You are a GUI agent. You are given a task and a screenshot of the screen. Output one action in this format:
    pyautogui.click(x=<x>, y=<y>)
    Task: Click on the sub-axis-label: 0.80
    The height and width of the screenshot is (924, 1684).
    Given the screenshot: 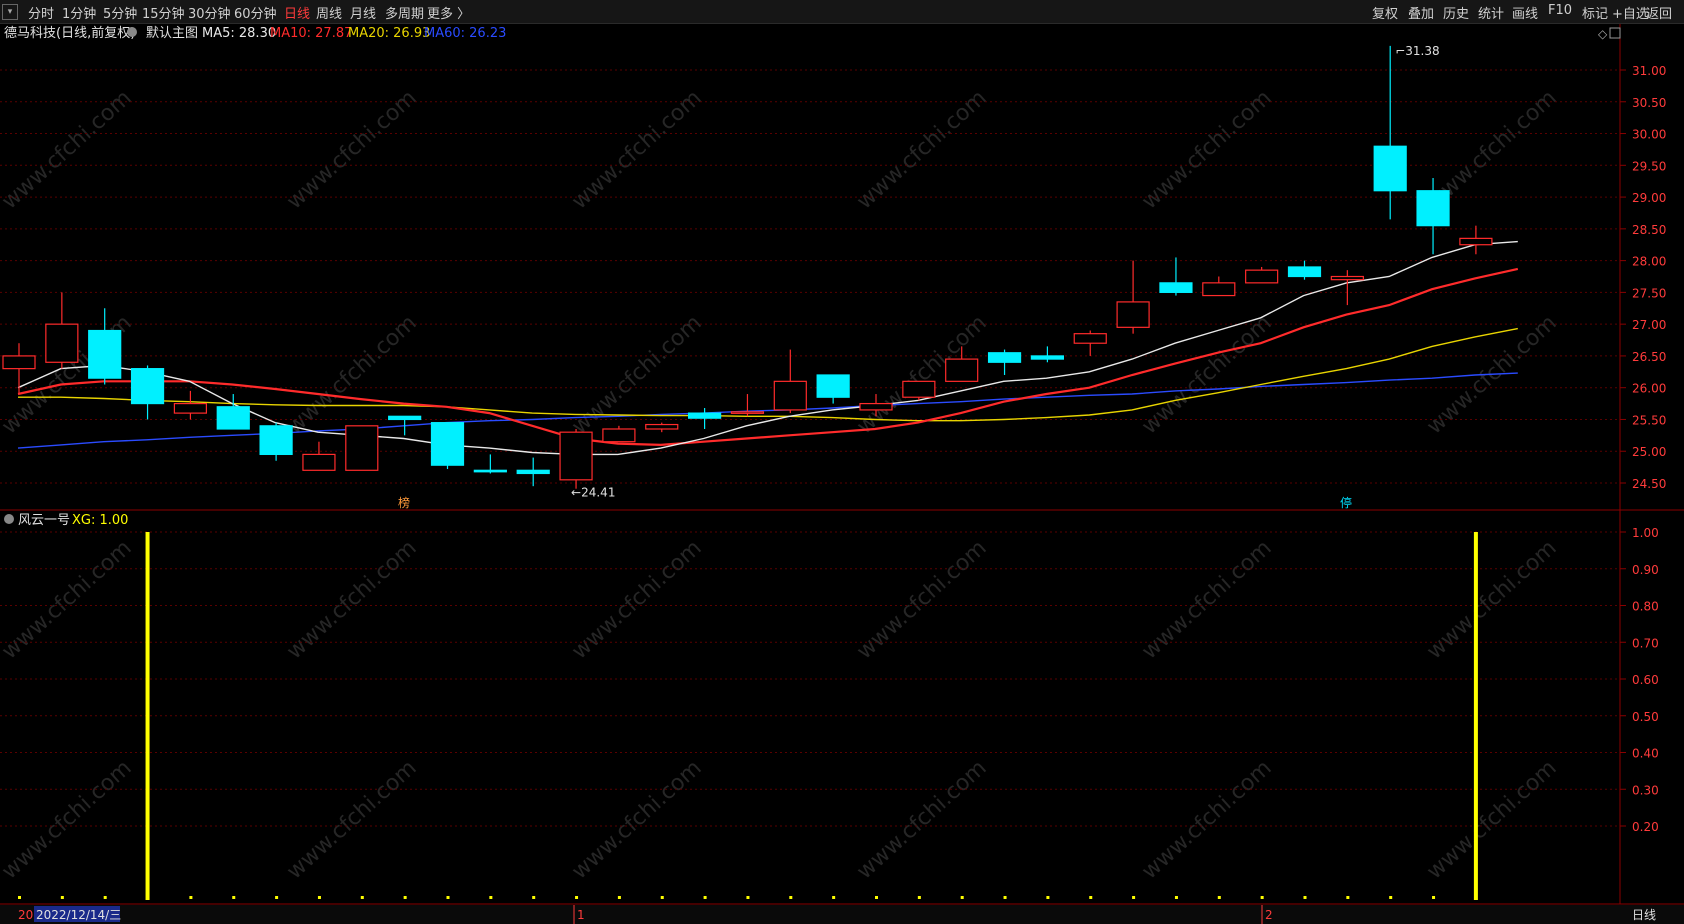 What is the action you would take?
    pyautogui.click(x=1645, y=607)
    